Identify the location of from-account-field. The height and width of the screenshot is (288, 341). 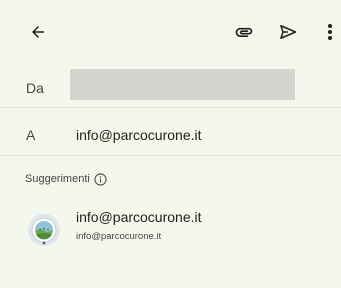
(182, 84).